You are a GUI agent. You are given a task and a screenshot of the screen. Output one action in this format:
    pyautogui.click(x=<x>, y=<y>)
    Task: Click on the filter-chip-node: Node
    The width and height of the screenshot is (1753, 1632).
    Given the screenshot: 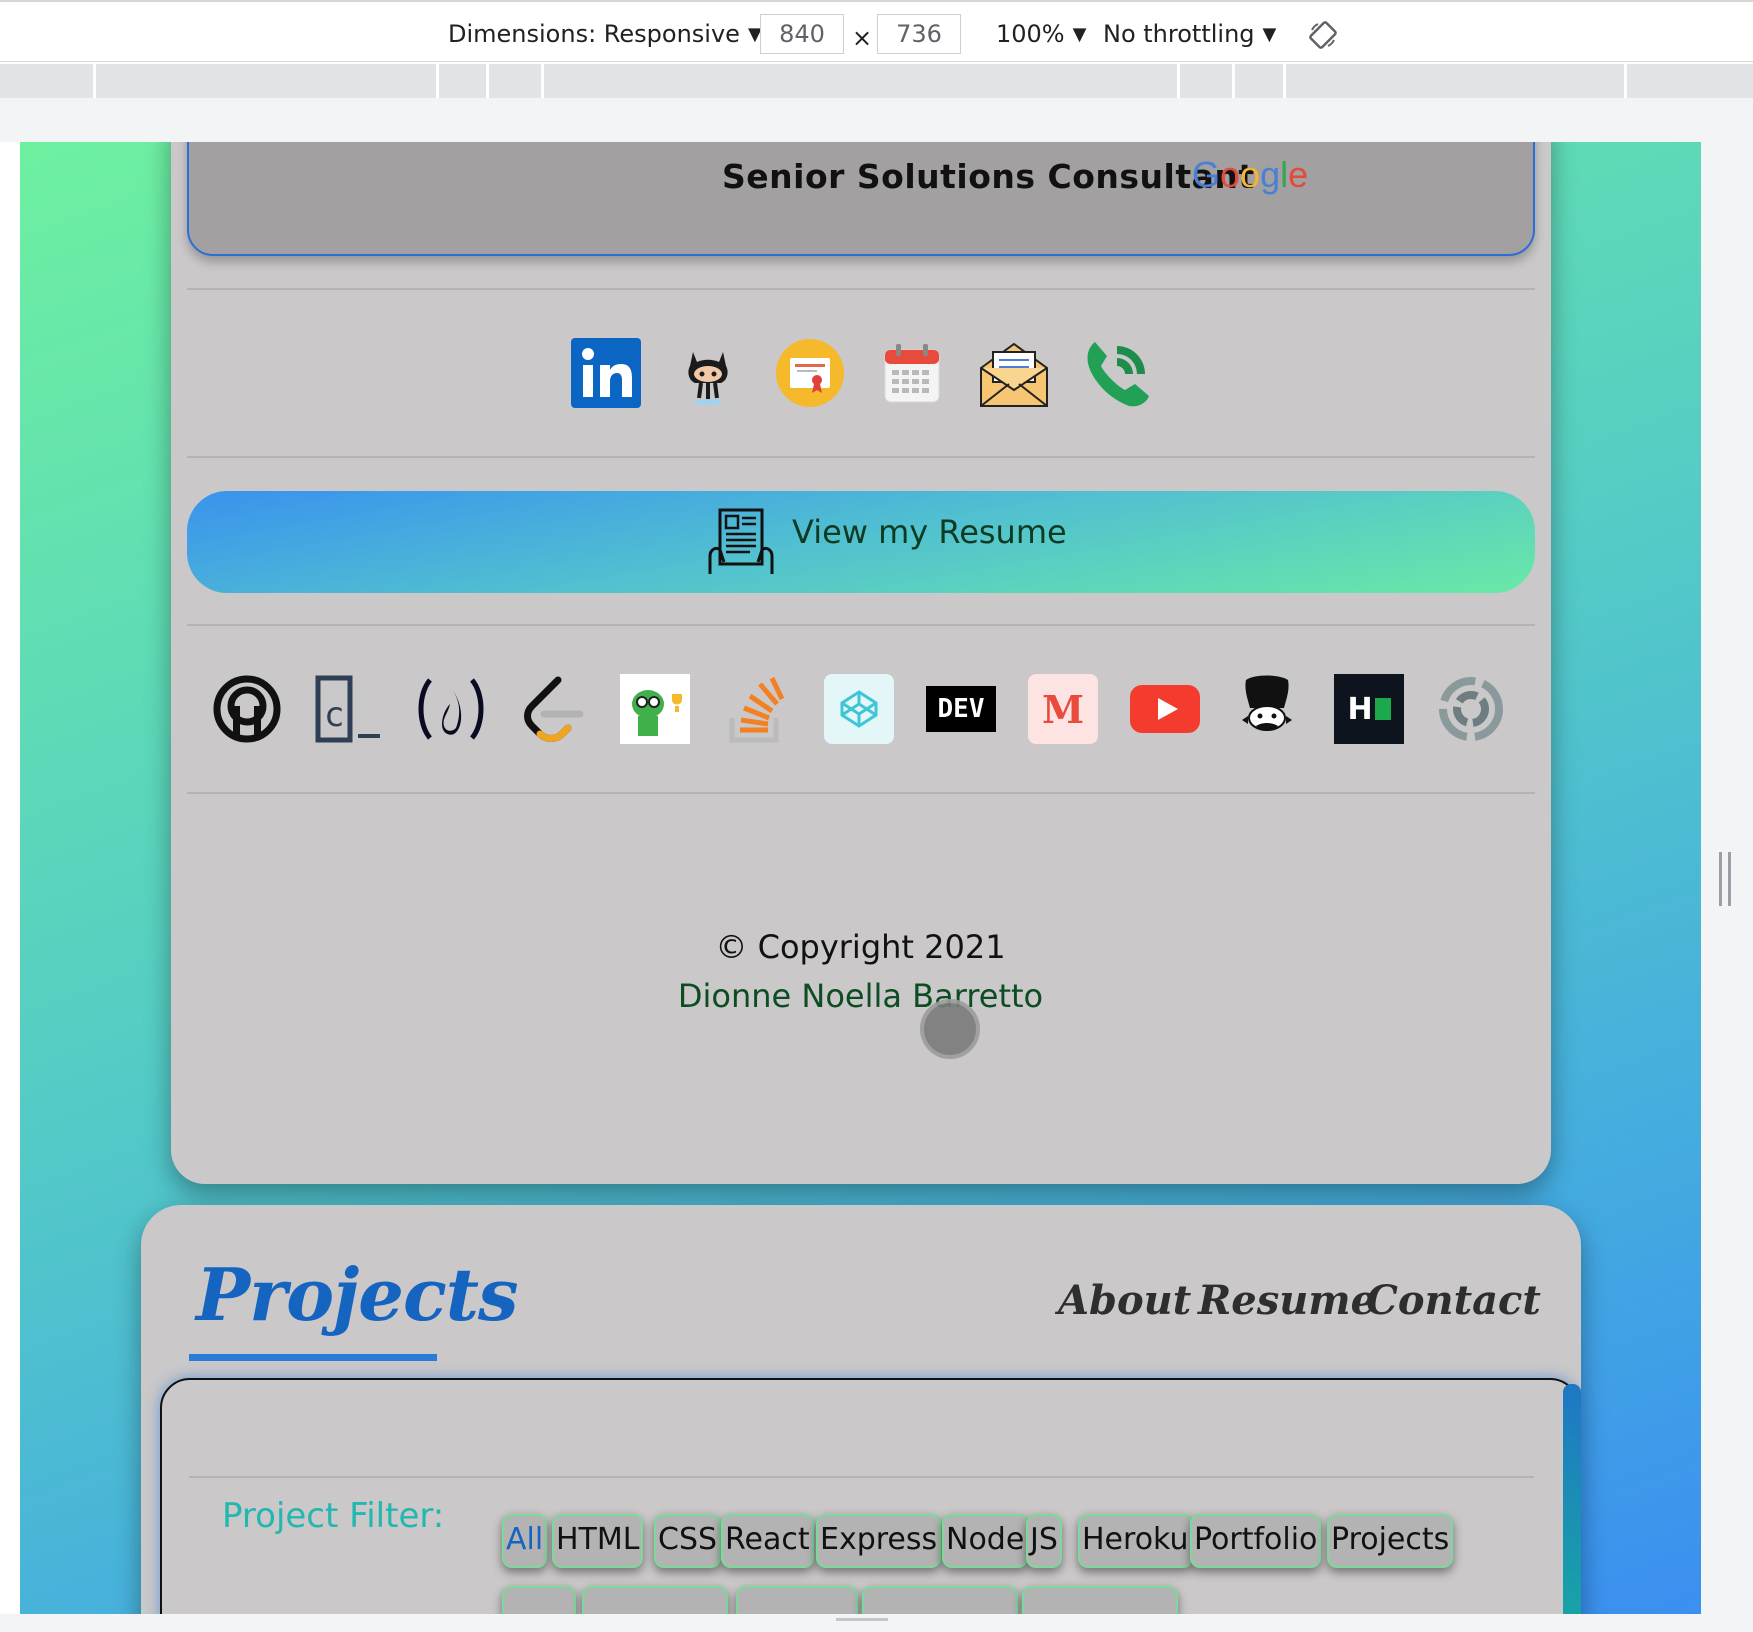 What is the action you would take?
    pyautogui.click(x=985, y=1541)
    